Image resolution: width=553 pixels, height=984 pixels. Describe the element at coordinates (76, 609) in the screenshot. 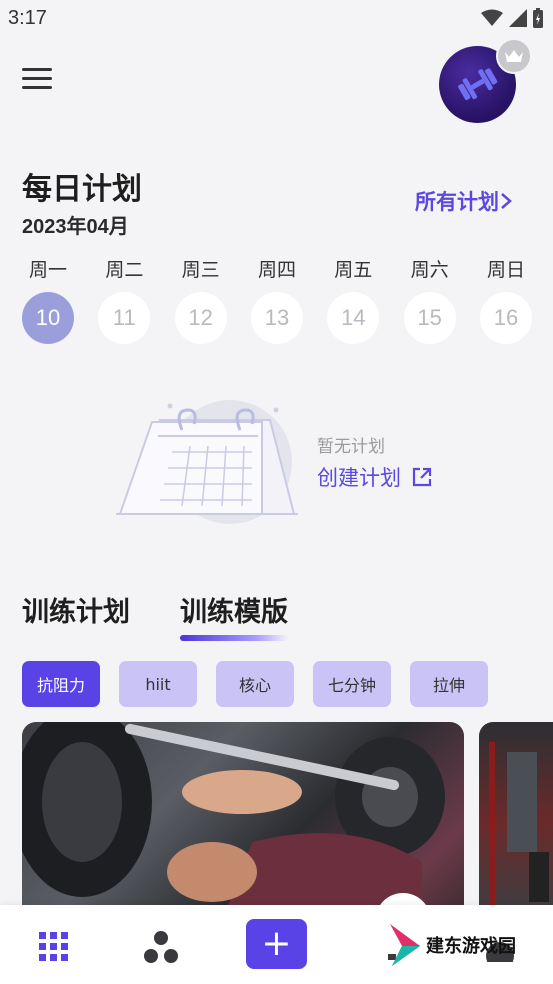

I see `tab-training-plan: 训练计划` at that location.